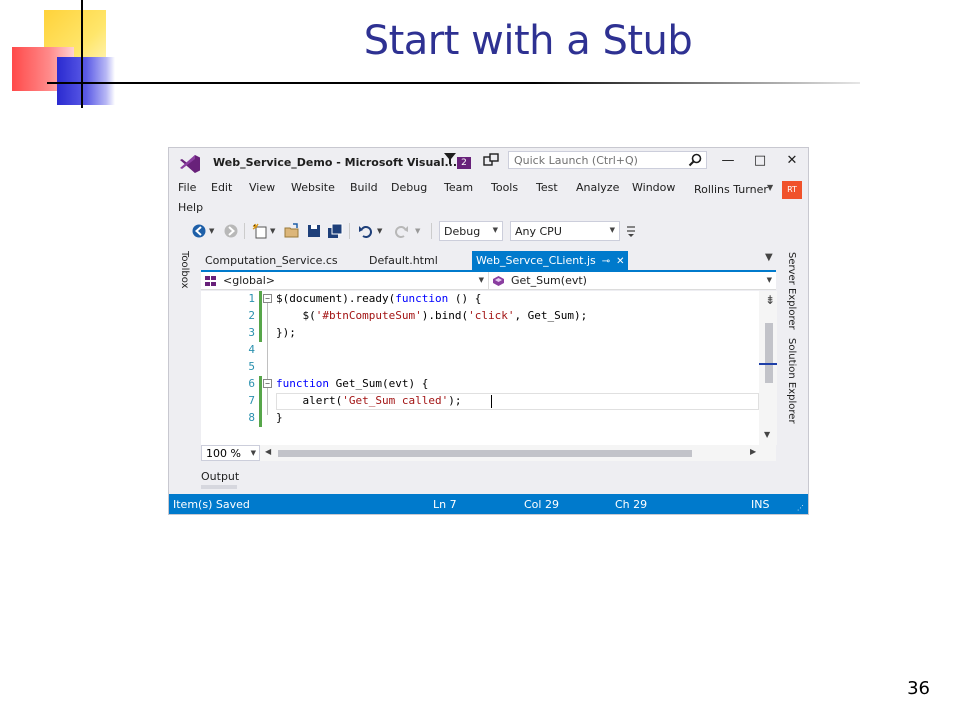  I want to click on menu-edit: Edit, so click(221, 187).